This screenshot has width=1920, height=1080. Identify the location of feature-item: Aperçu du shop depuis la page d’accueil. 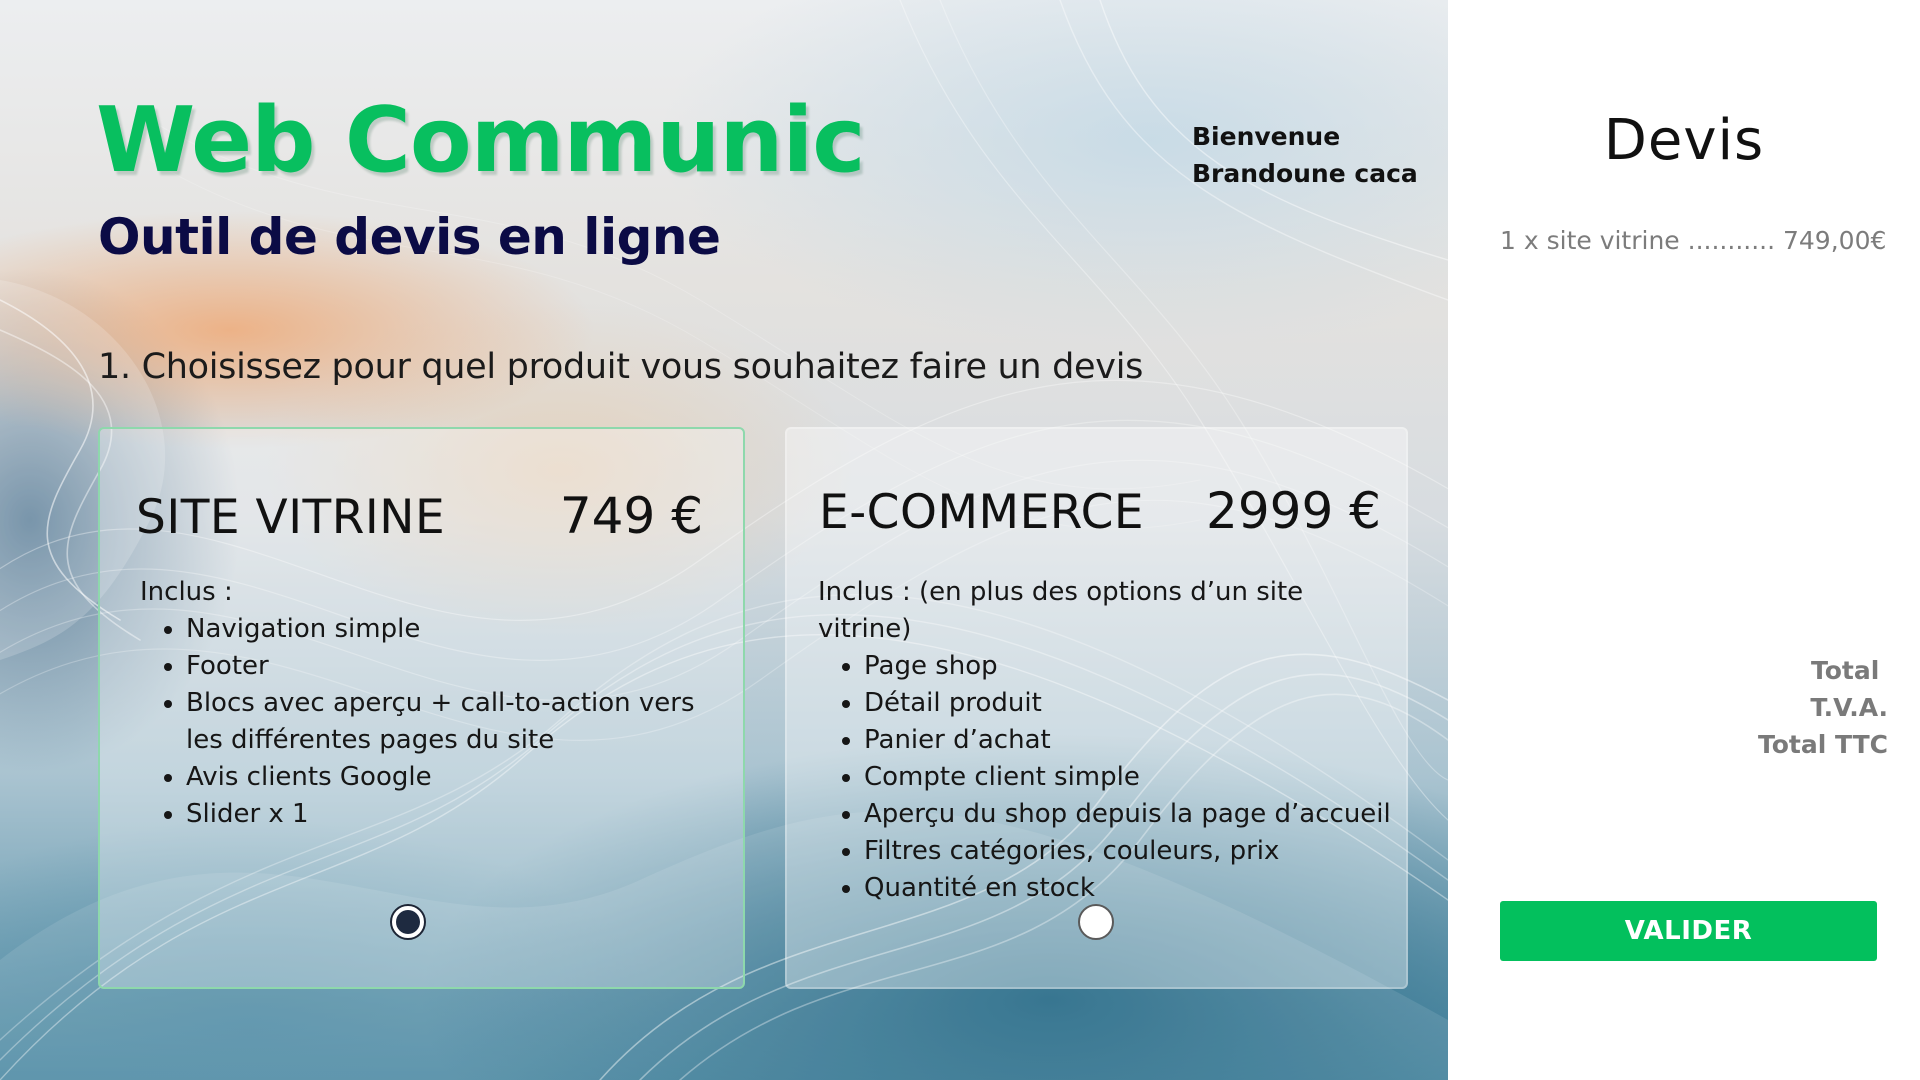
(1133, 814).